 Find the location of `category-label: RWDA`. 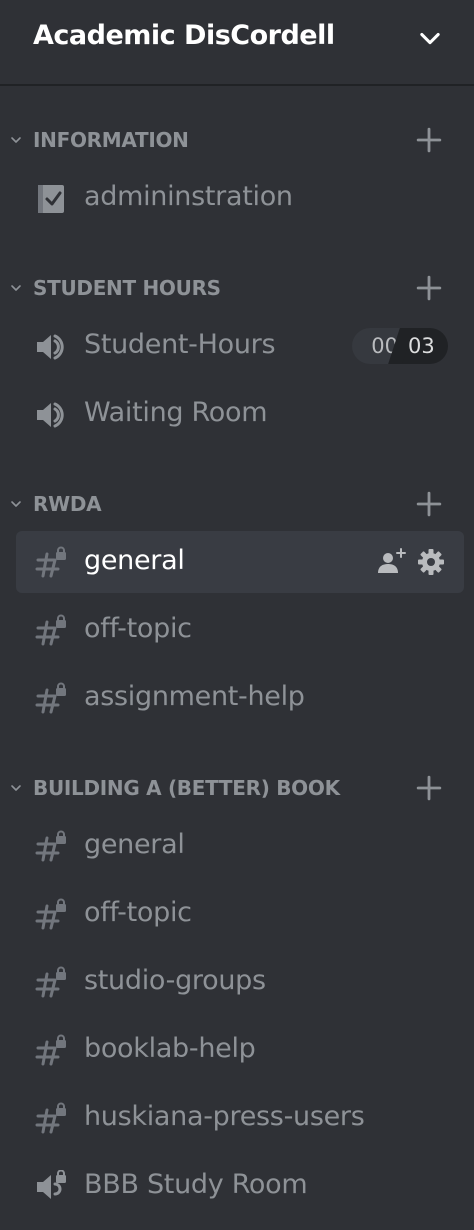

category-label: RWDA is located at coordinates (67, 504).